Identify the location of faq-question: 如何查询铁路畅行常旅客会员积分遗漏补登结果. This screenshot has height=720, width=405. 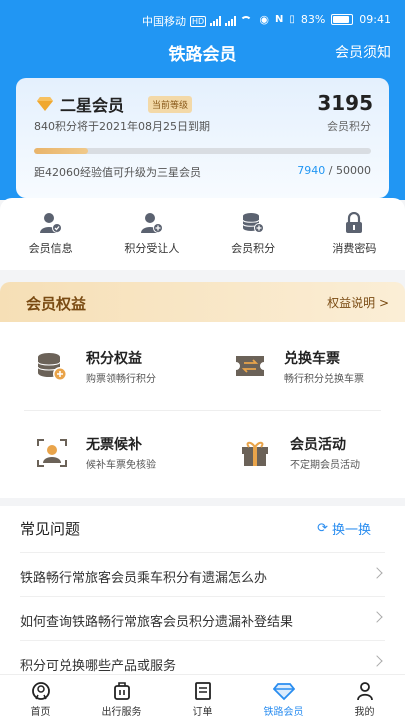
(157, 622).